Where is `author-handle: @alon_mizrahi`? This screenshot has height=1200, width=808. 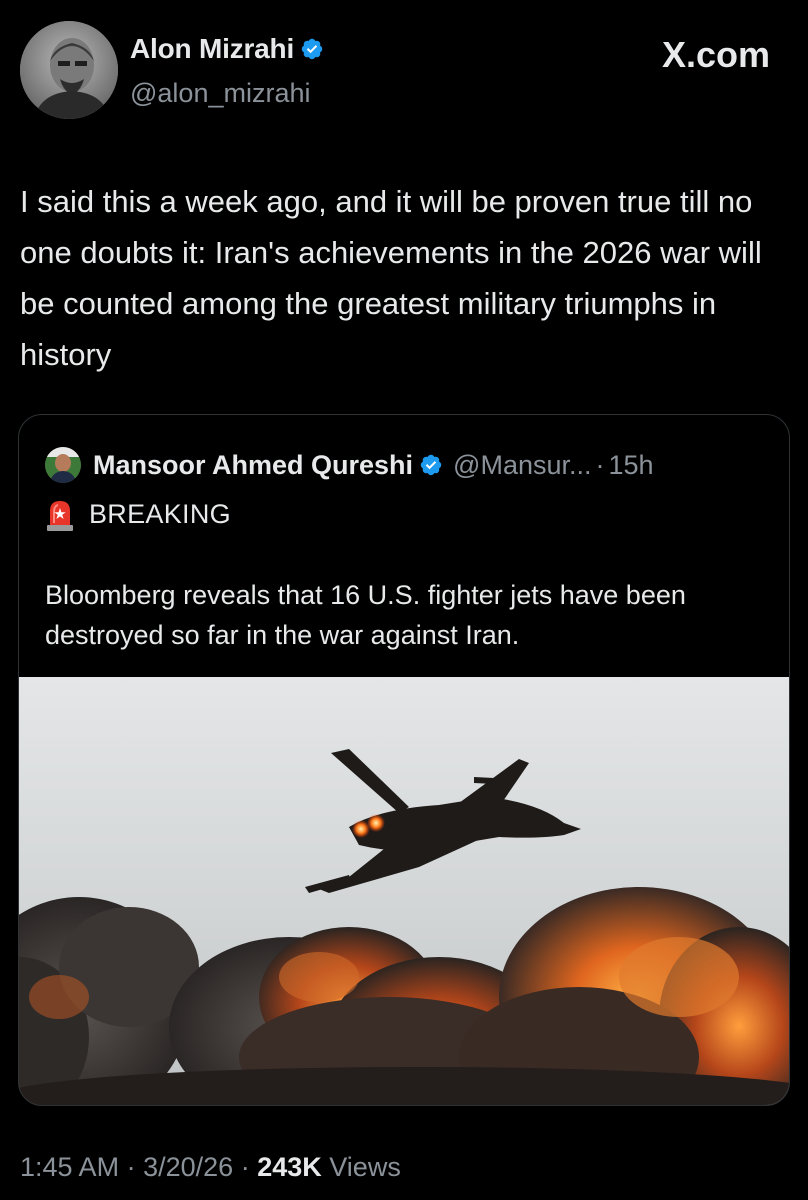
author-handle: @alon_mizrahi is located at coordinates (220, 93).